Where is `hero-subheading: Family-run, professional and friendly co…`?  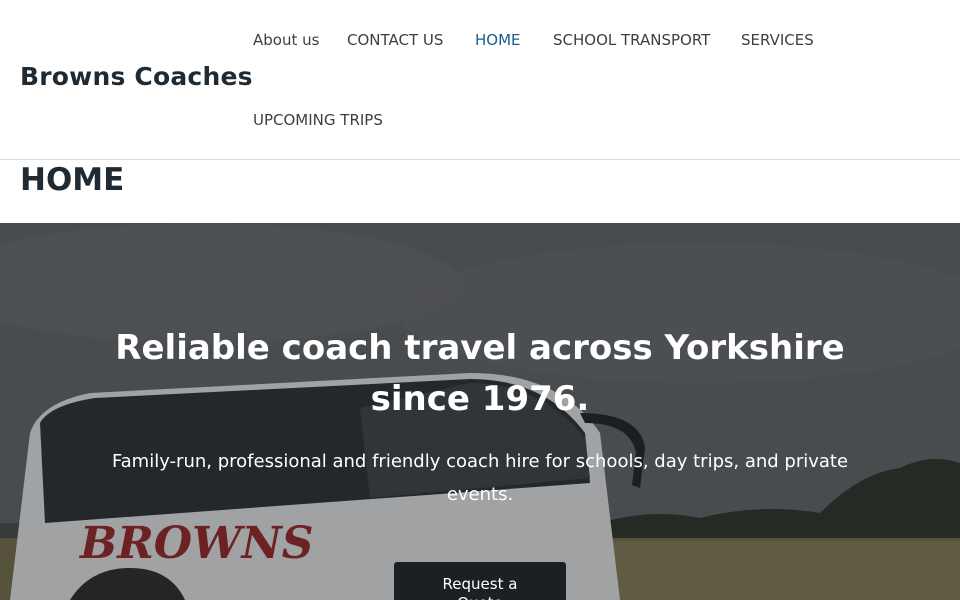
hero-subheading: Family-run, professional and friendly co… is located at coordinates (480, 478).